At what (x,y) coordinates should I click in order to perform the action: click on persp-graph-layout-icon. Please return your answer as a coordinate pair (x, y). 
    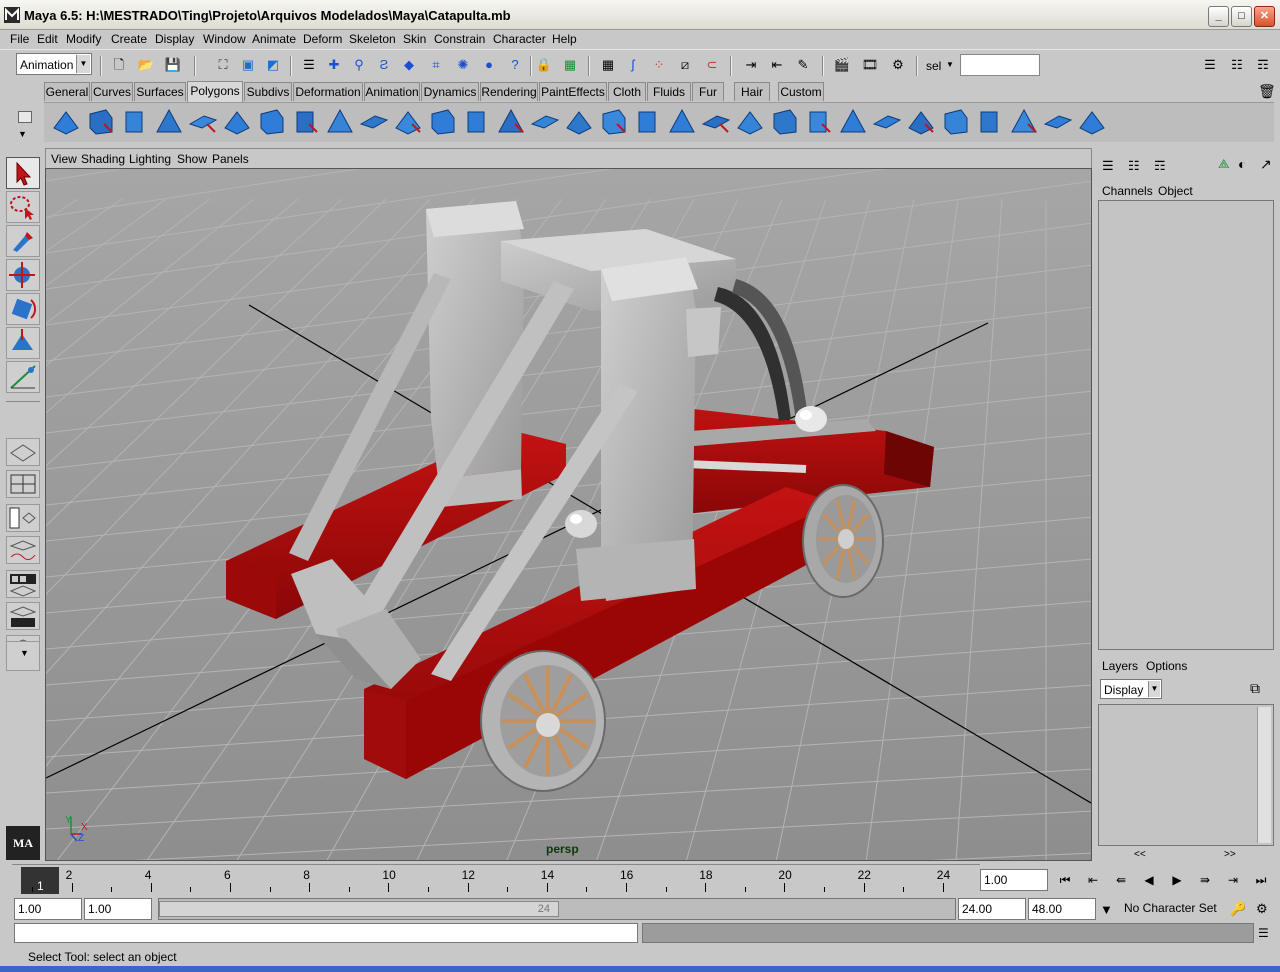
    Looking at the image, I should click on (23, 550).